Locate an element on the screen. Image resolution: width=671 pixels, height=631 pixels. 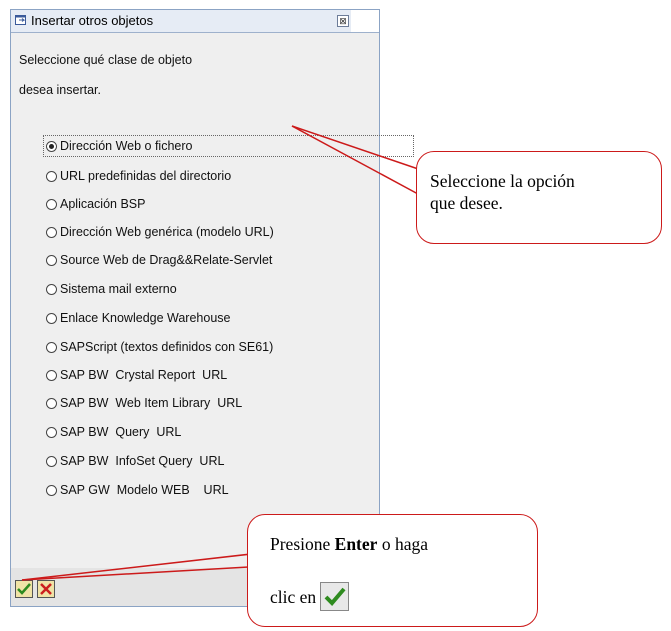
option-row: Dirección Web genérica (modelo URL) is located at coordinates (160, 232).